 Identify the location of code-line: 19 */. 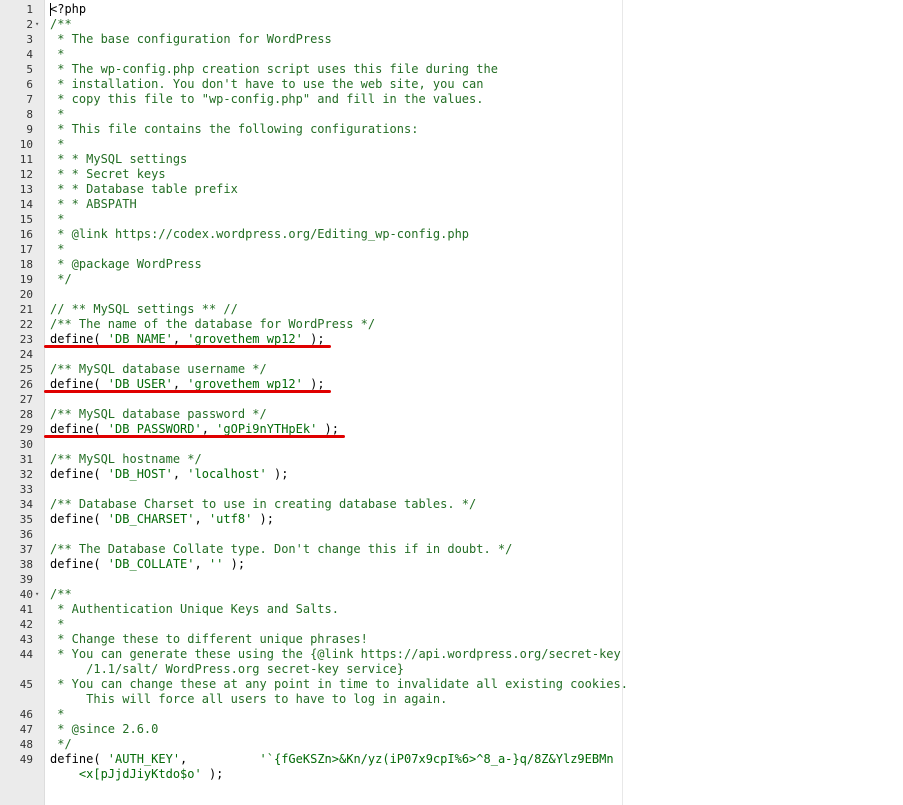
(451, 279).